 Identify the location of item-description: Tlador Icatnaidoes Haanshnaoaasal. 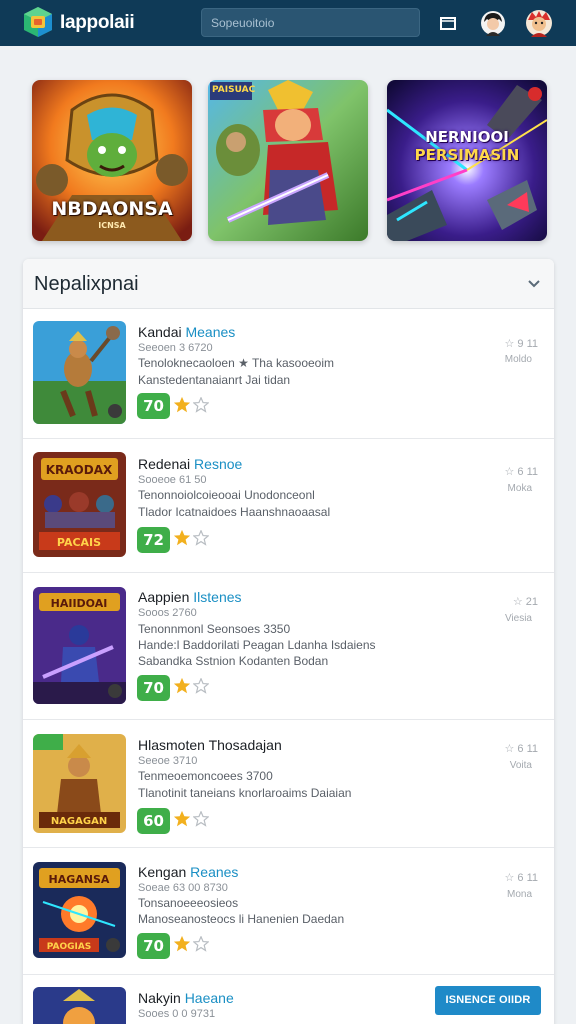
(234, 512).